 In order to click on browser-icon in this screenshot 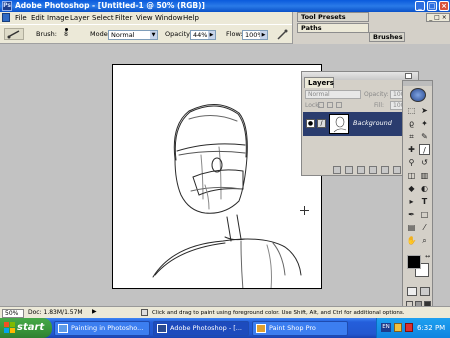, I will do `click(63, 328)`.